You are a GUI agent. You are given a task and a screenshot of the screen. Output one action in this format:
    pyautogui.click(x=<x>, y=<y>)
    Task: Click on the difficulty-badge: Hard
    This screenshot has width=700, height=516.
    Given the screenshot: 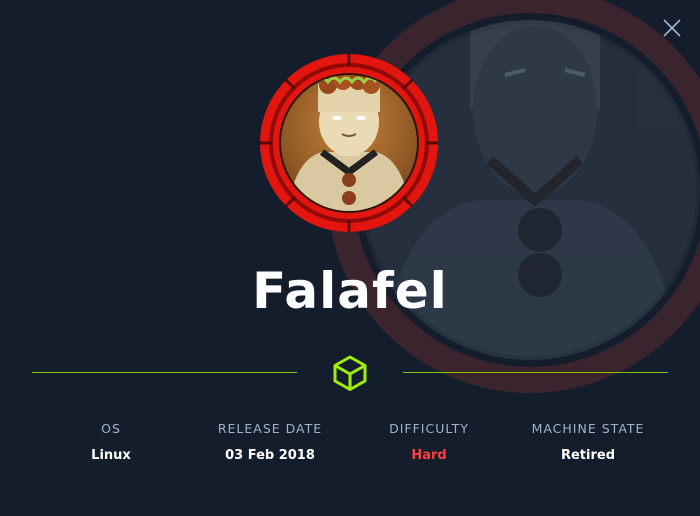 What is the action you would take?
    pyautogui.click(x=429, y=455)
    